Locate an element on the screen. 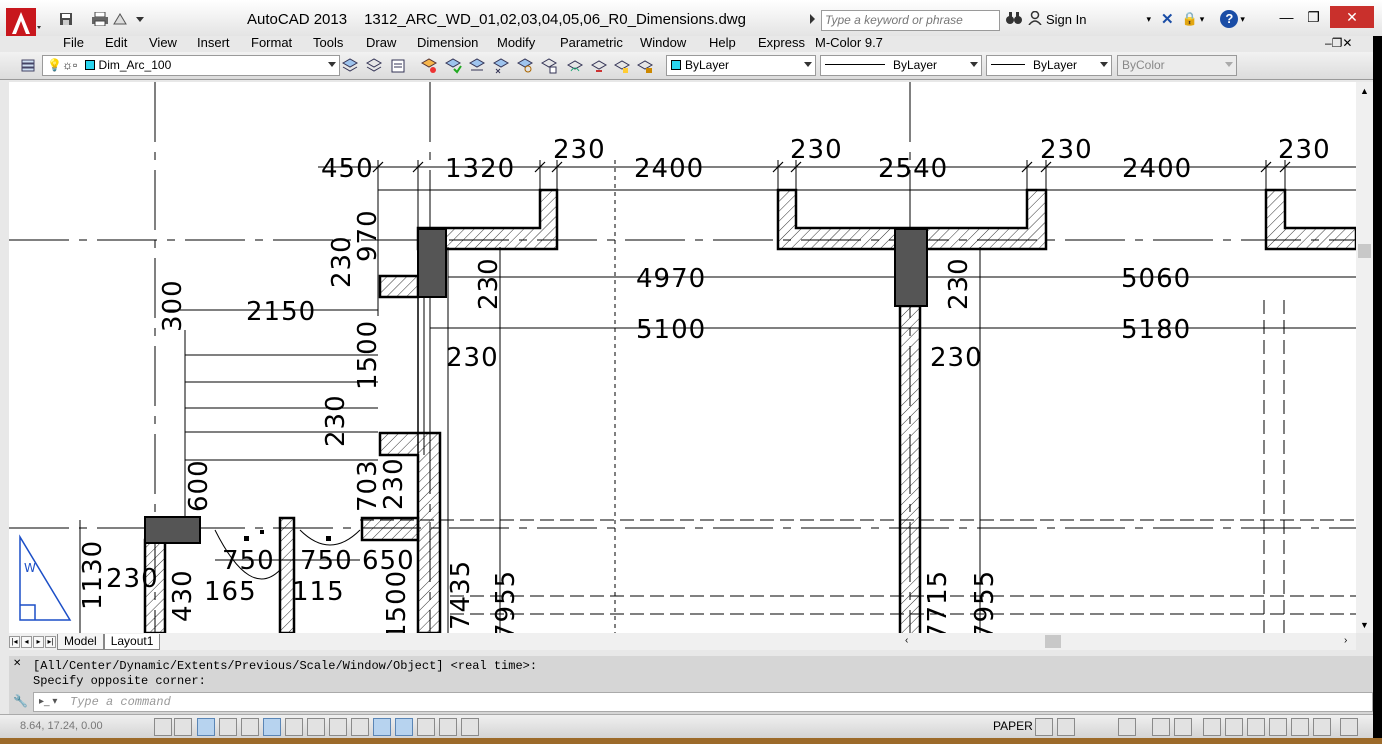  object-snap-icon is located at coordinates (272, 727).